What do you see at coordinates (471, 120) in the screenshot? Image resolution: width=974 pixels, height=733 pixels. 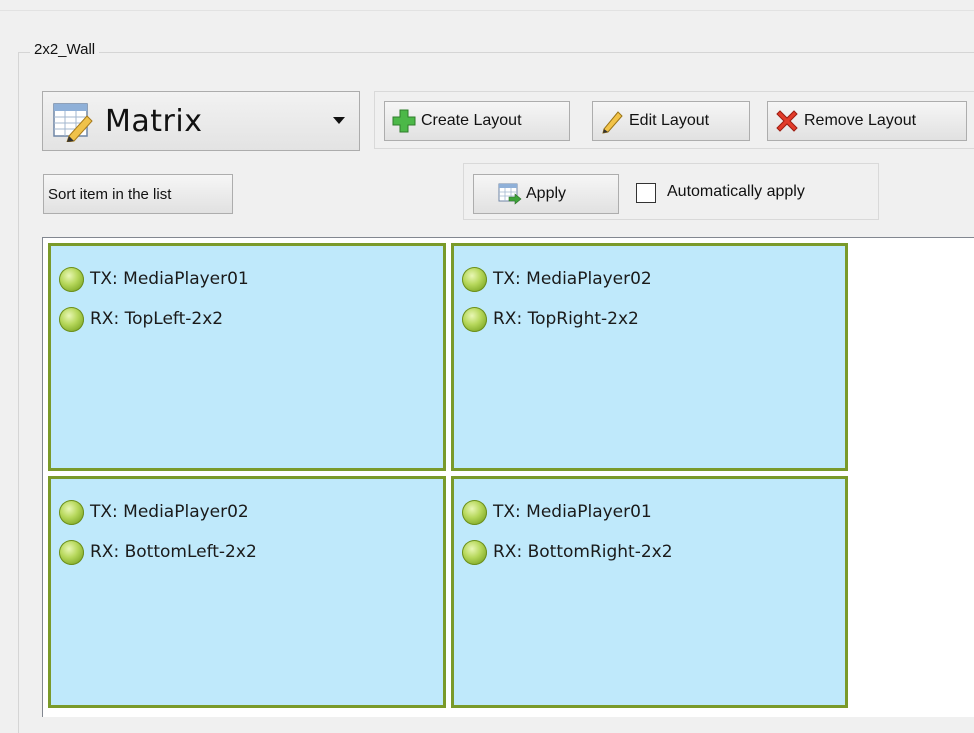 I see `create-layout-label: Create Layout` at bounding box center [471, 120].